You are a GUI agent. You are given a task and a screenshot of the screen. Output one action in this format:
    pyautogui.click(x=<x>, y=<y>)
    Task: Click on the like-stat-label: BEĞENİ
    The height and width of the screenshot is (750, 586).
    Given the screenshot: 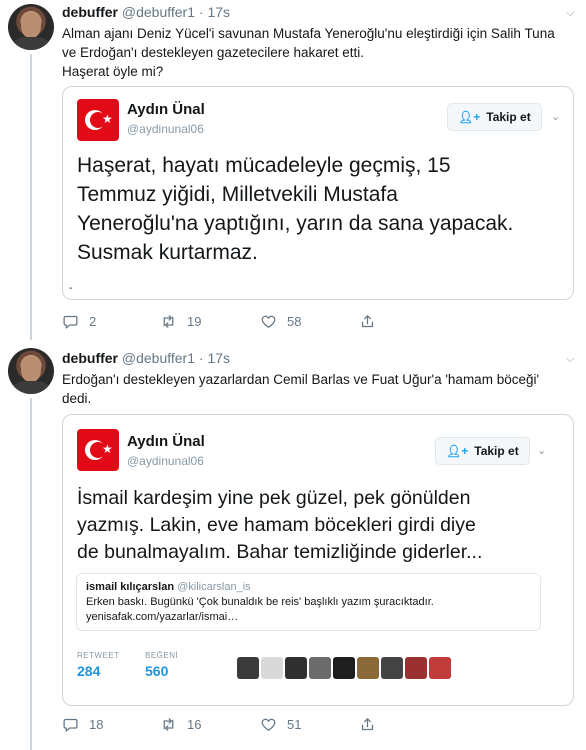 What is the action you would take?
    pyautogui.click(x=162, y=655)
    